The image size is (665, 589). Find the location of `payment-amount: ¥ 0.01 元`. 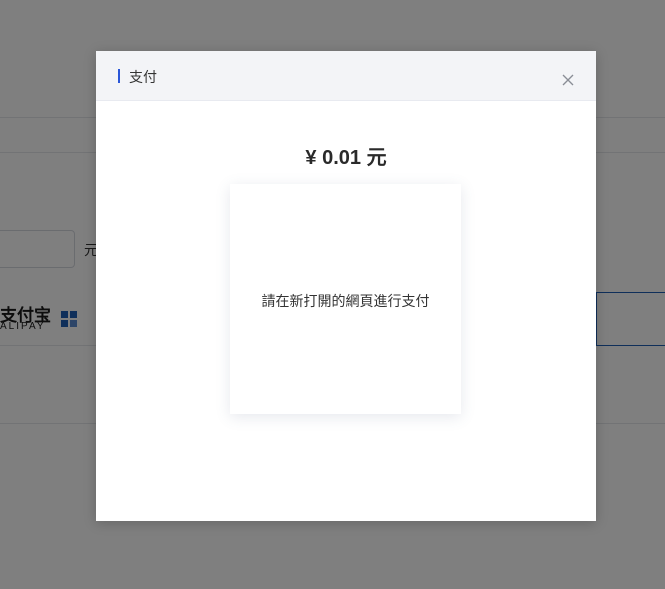

payment-amount: ¥ 0.01 元 is located at coordinates (346, 158).